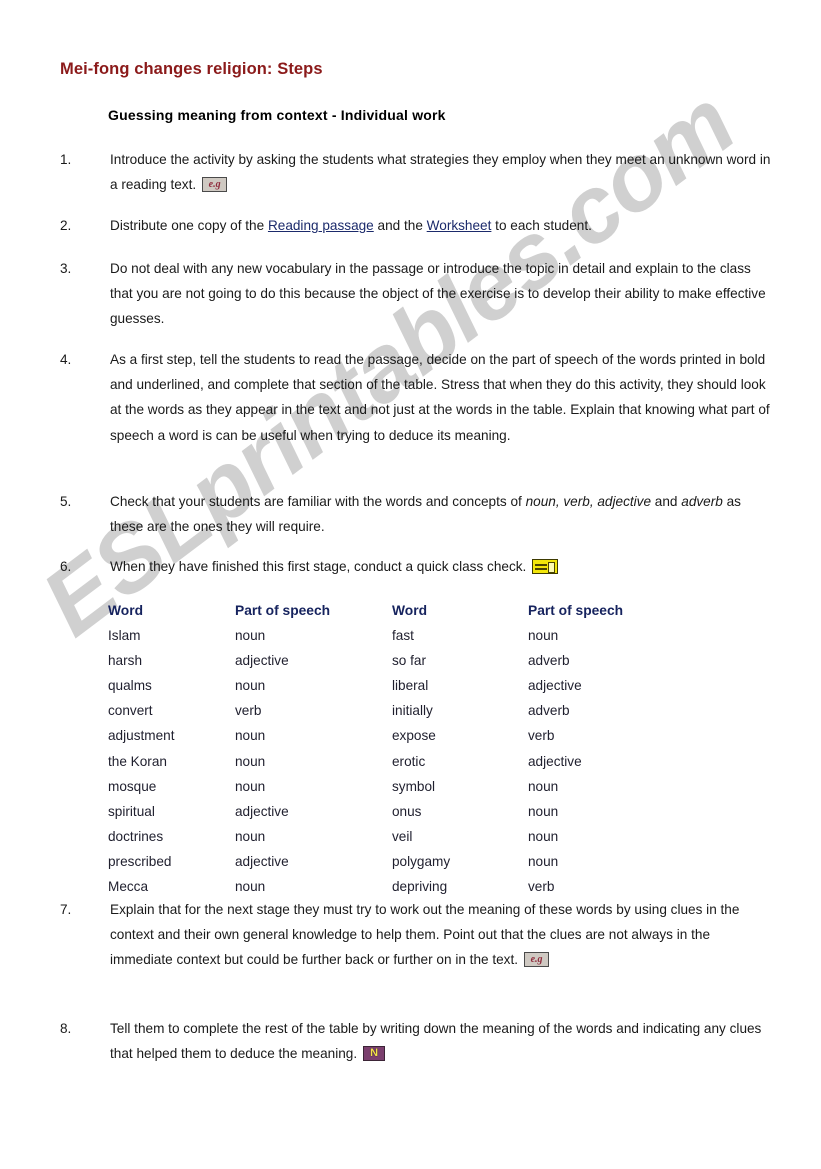  Describe the element at coordinates (66, 359) in the screenshot. I see `step-number: 4.` at that location.